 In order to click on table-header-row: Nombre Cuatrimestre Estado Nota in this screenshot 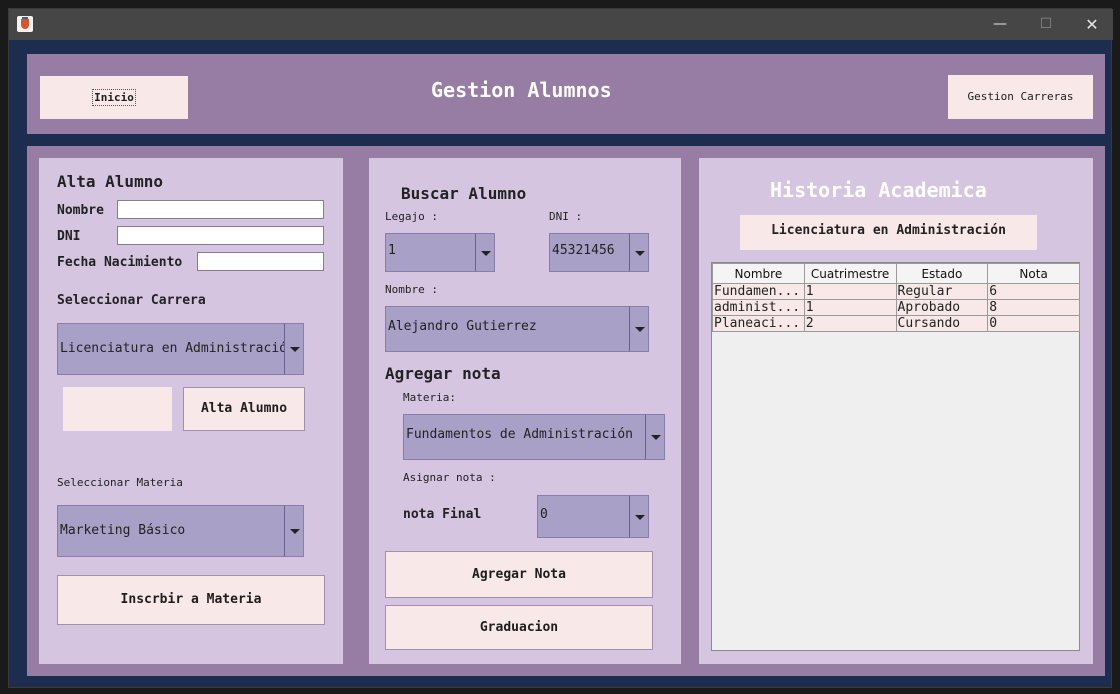, I will do `click(896, 273)`.